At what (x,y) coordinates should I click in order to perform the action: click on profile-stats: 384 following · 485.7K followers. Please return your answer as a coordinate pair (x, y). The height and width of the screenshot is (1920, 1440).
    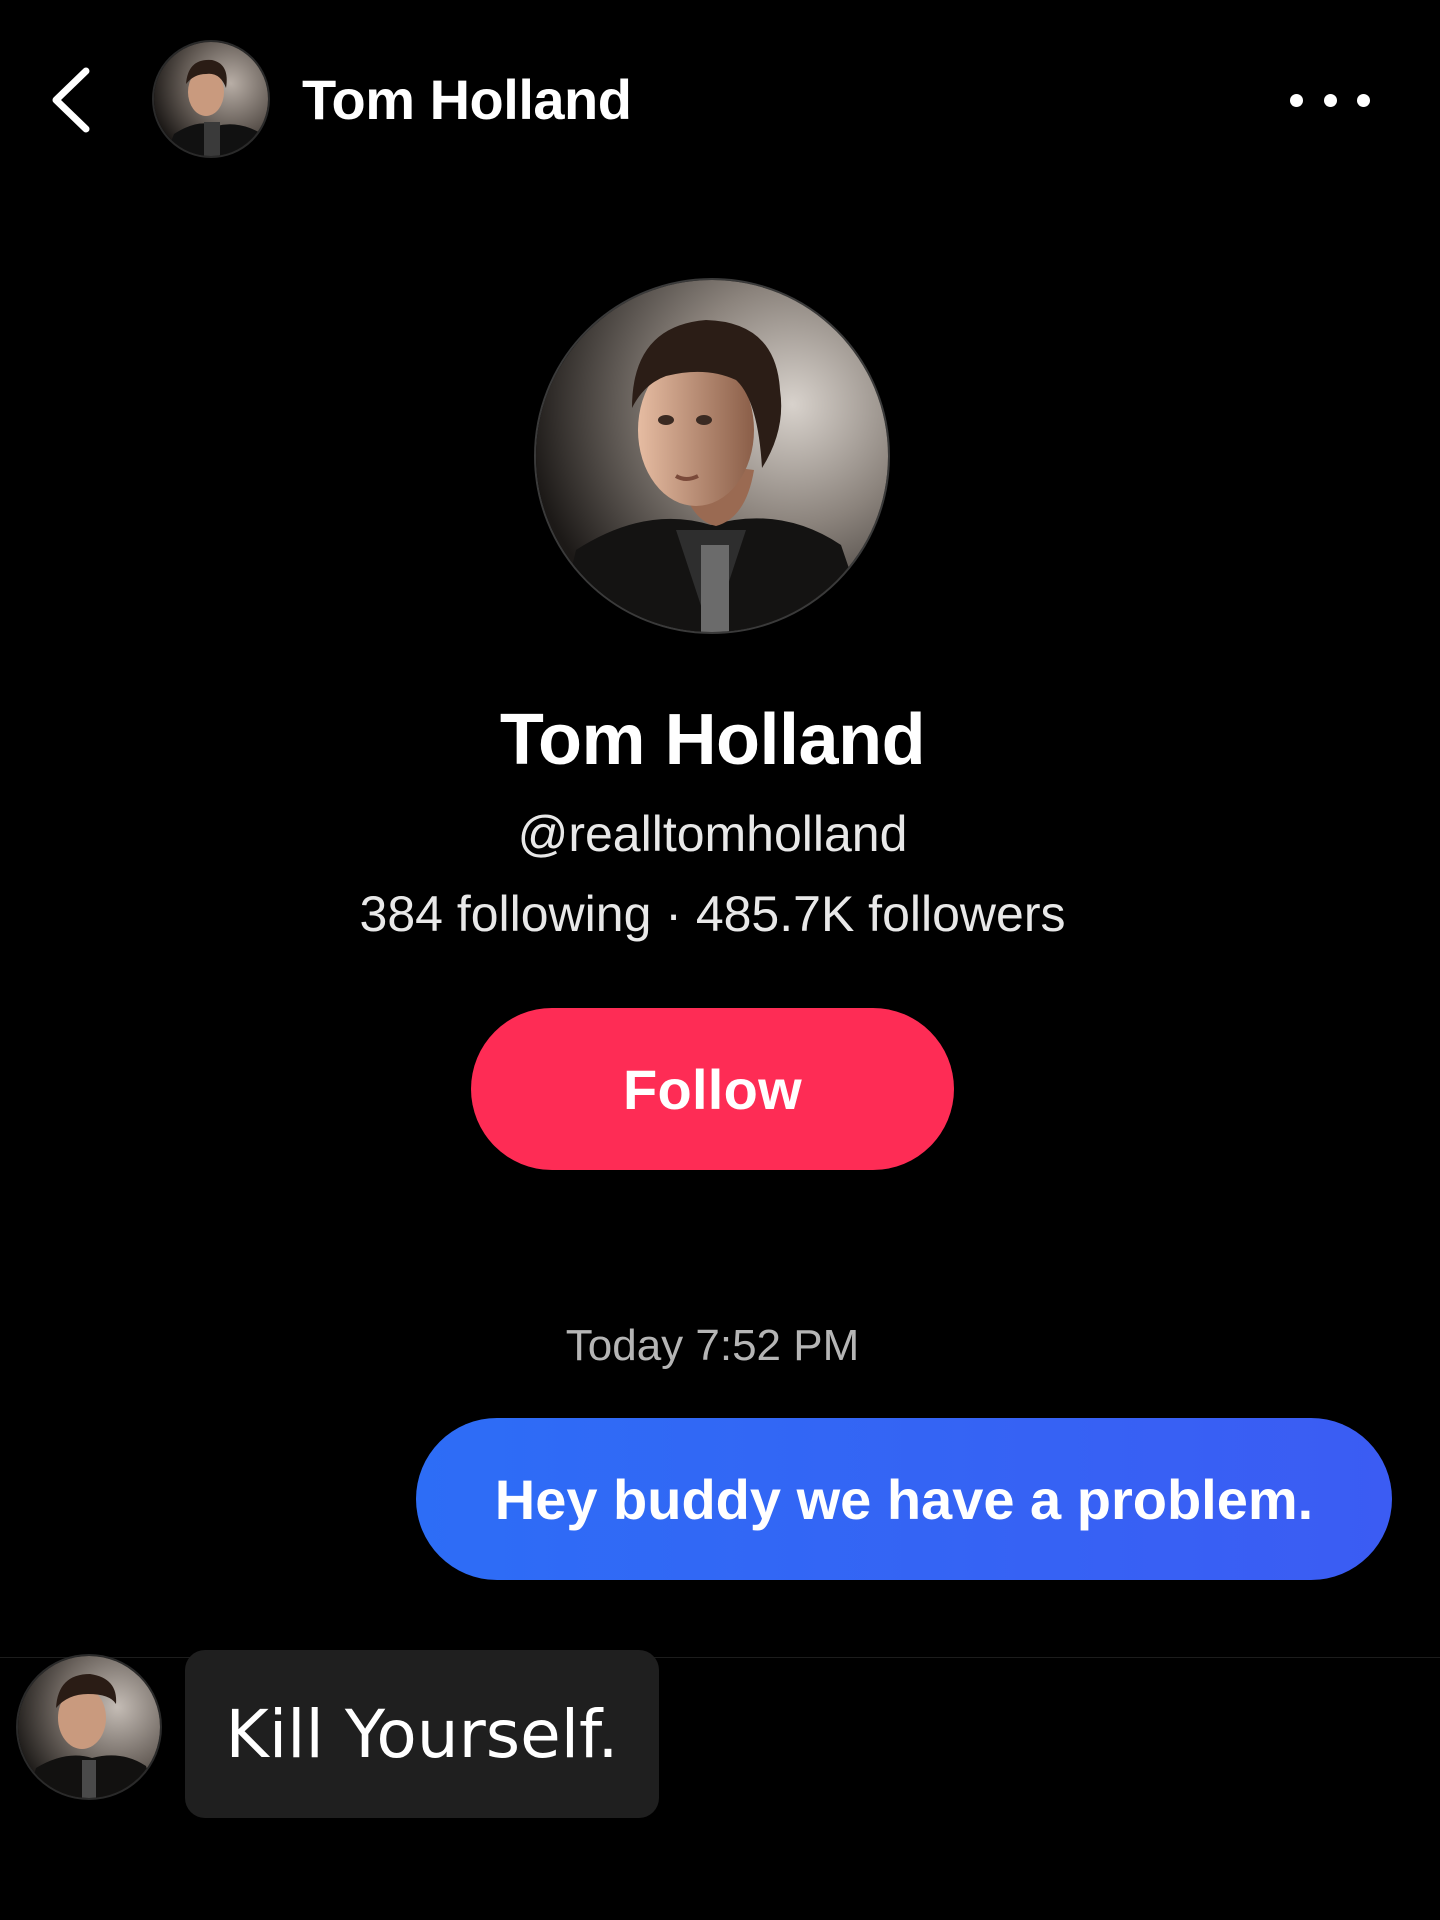
    Looking at the image, I should click on (712, 914).